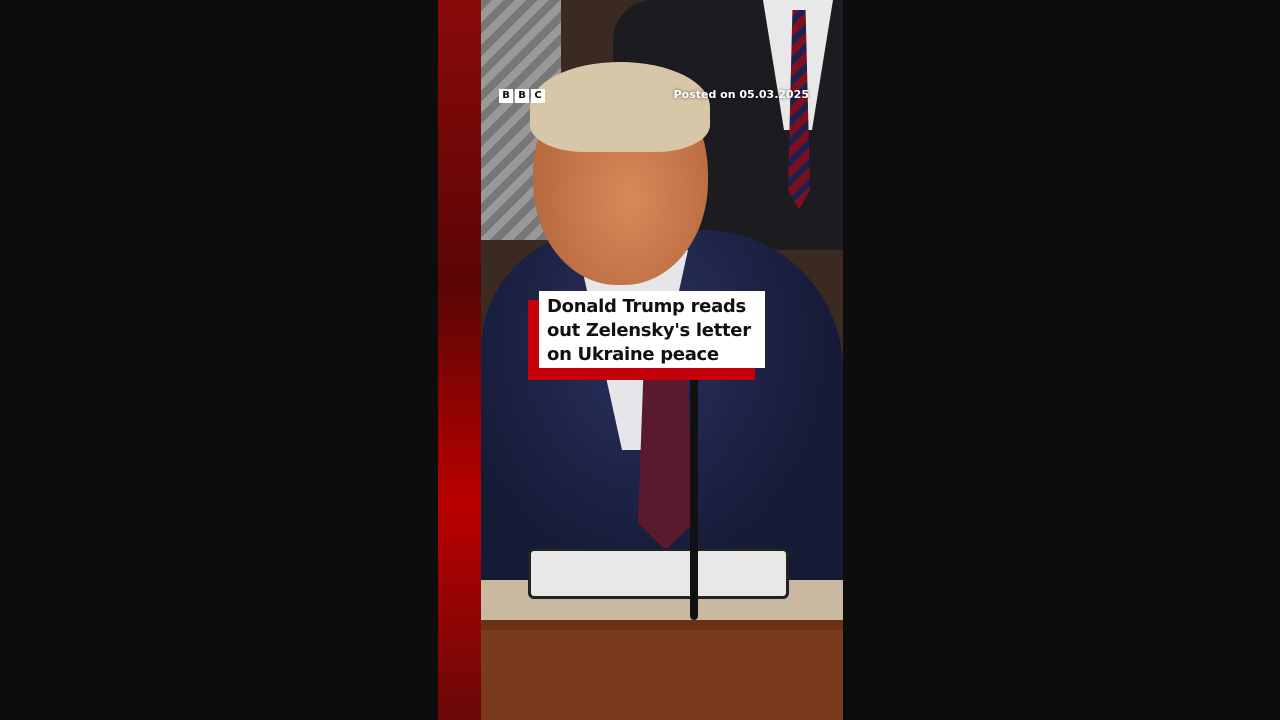 This screenshot has width=1280, height=720. What do you see at coordinates (620, 107) in the screenshot?
I see `speaker-hair` at bounding box center [620, 107].